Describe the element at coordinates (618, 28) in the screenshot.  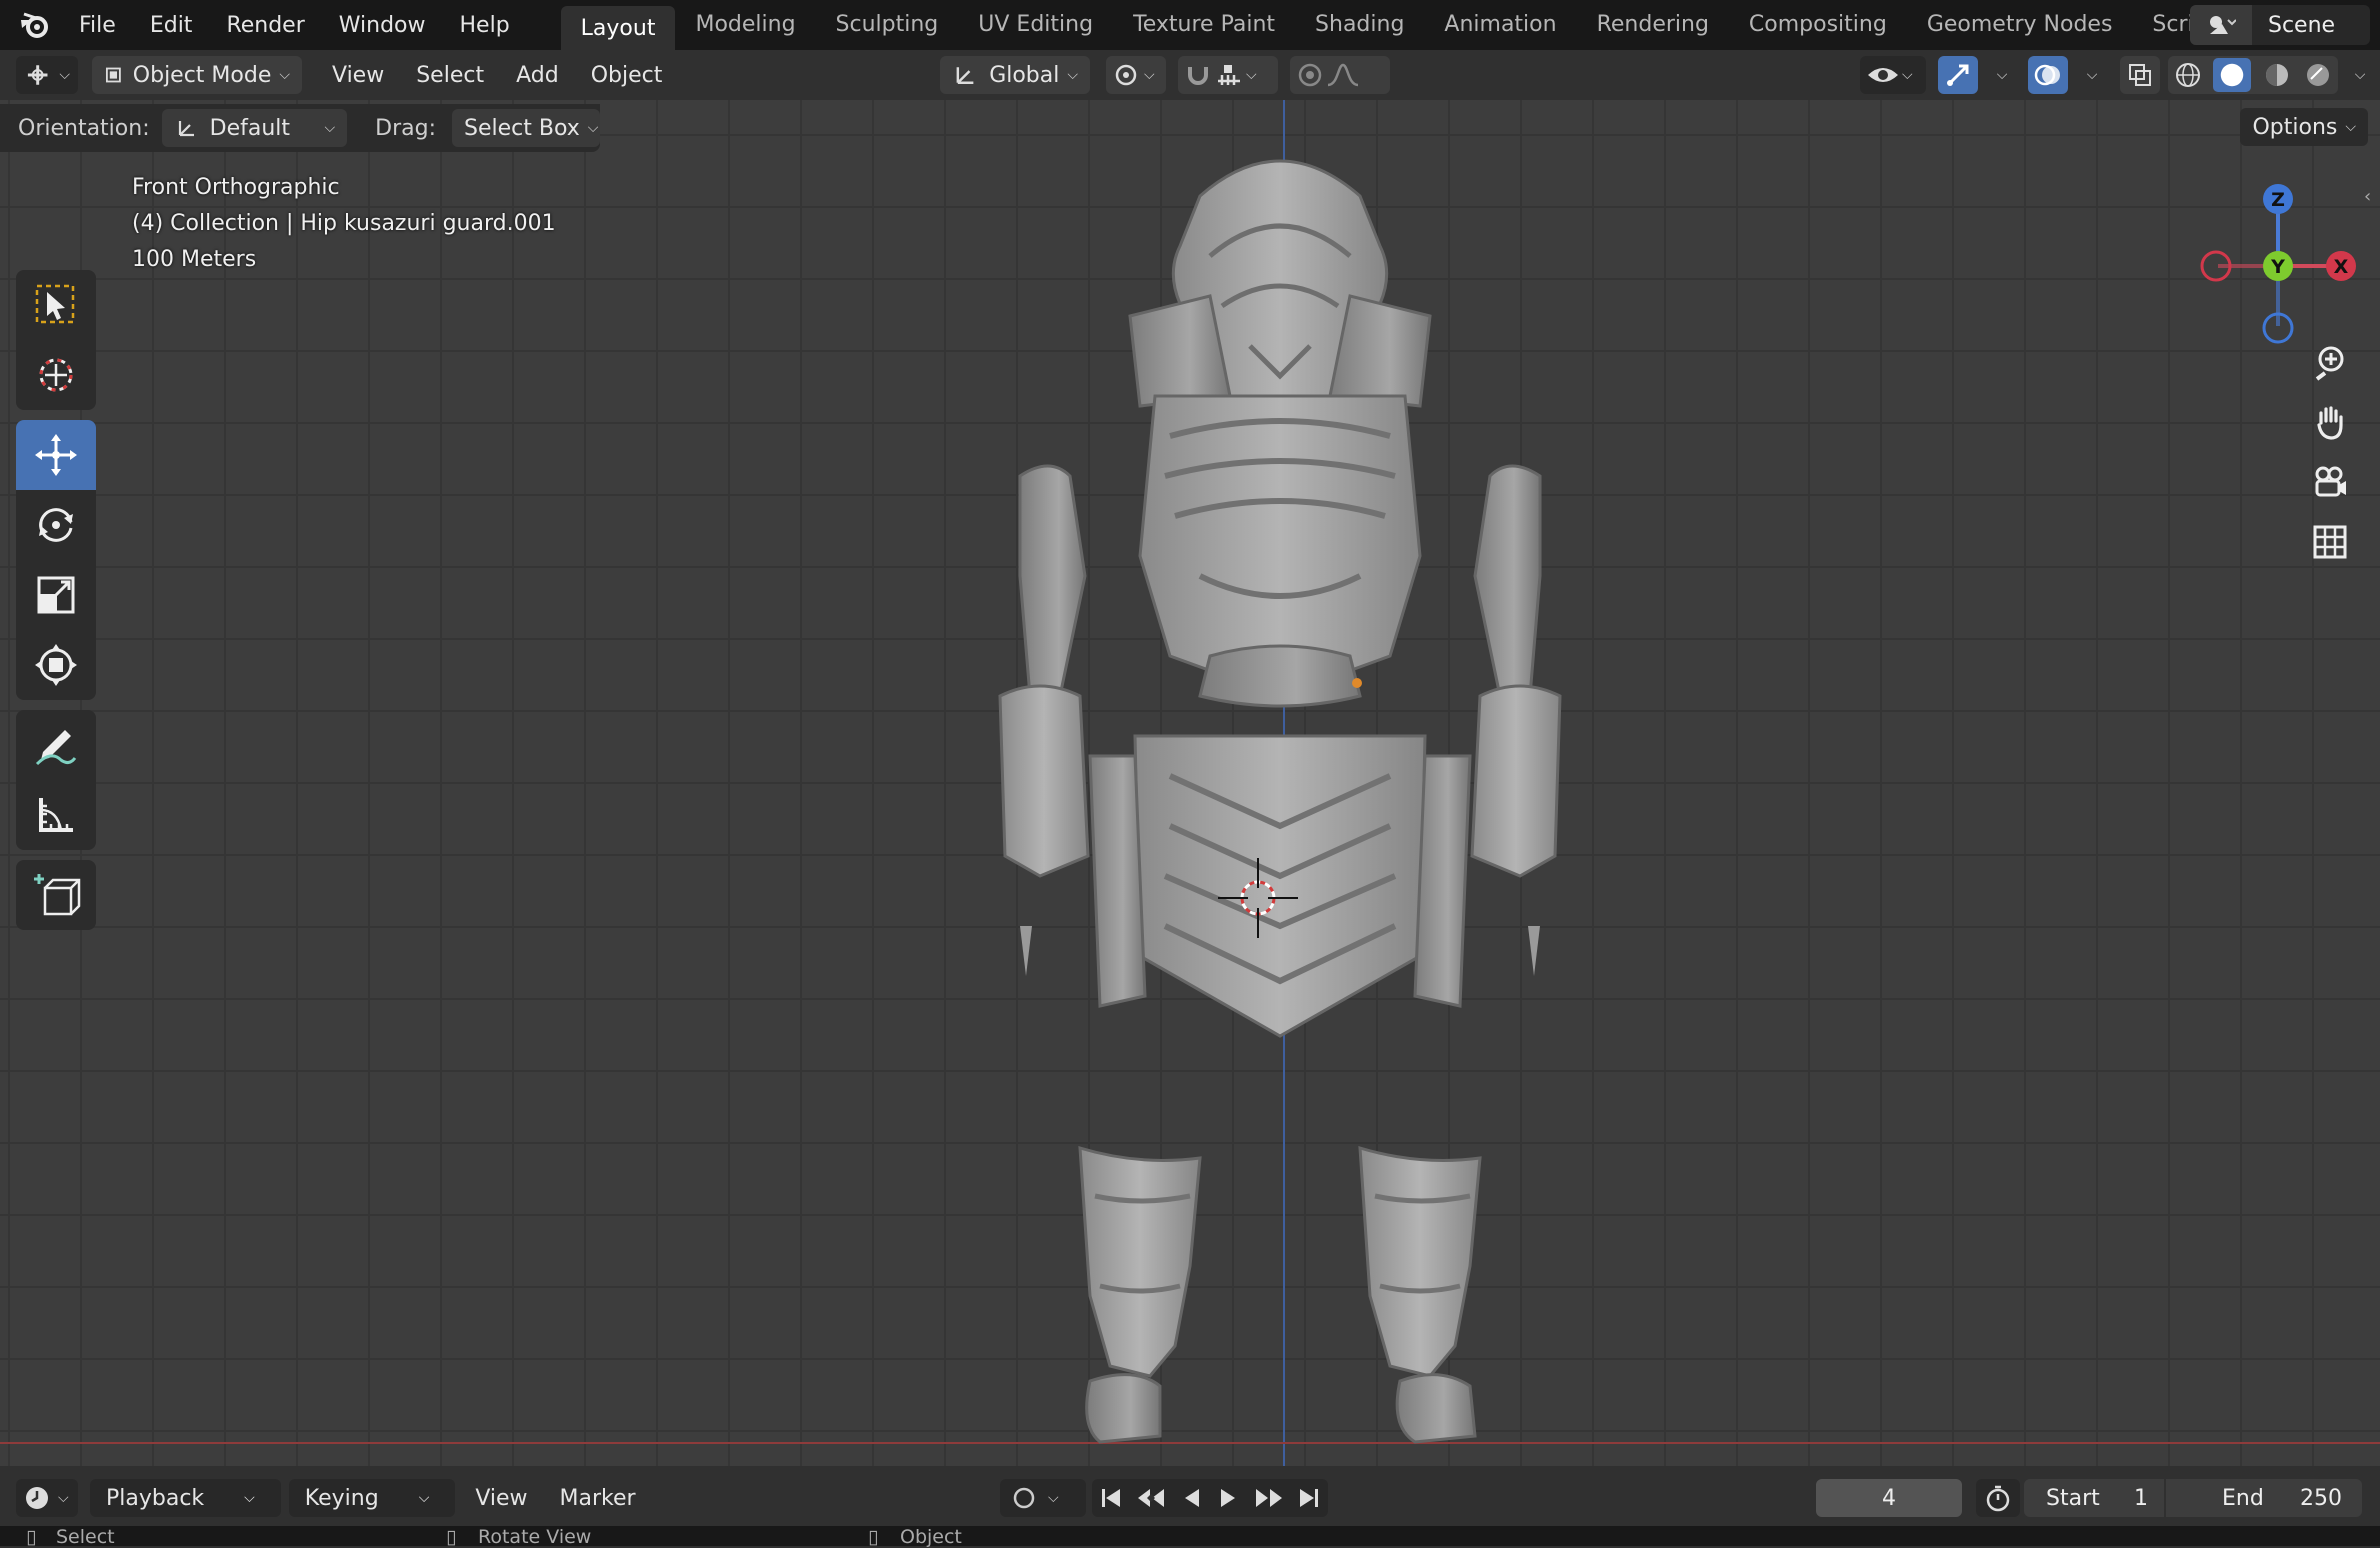
I see `tab-layout: Layout` at that location.